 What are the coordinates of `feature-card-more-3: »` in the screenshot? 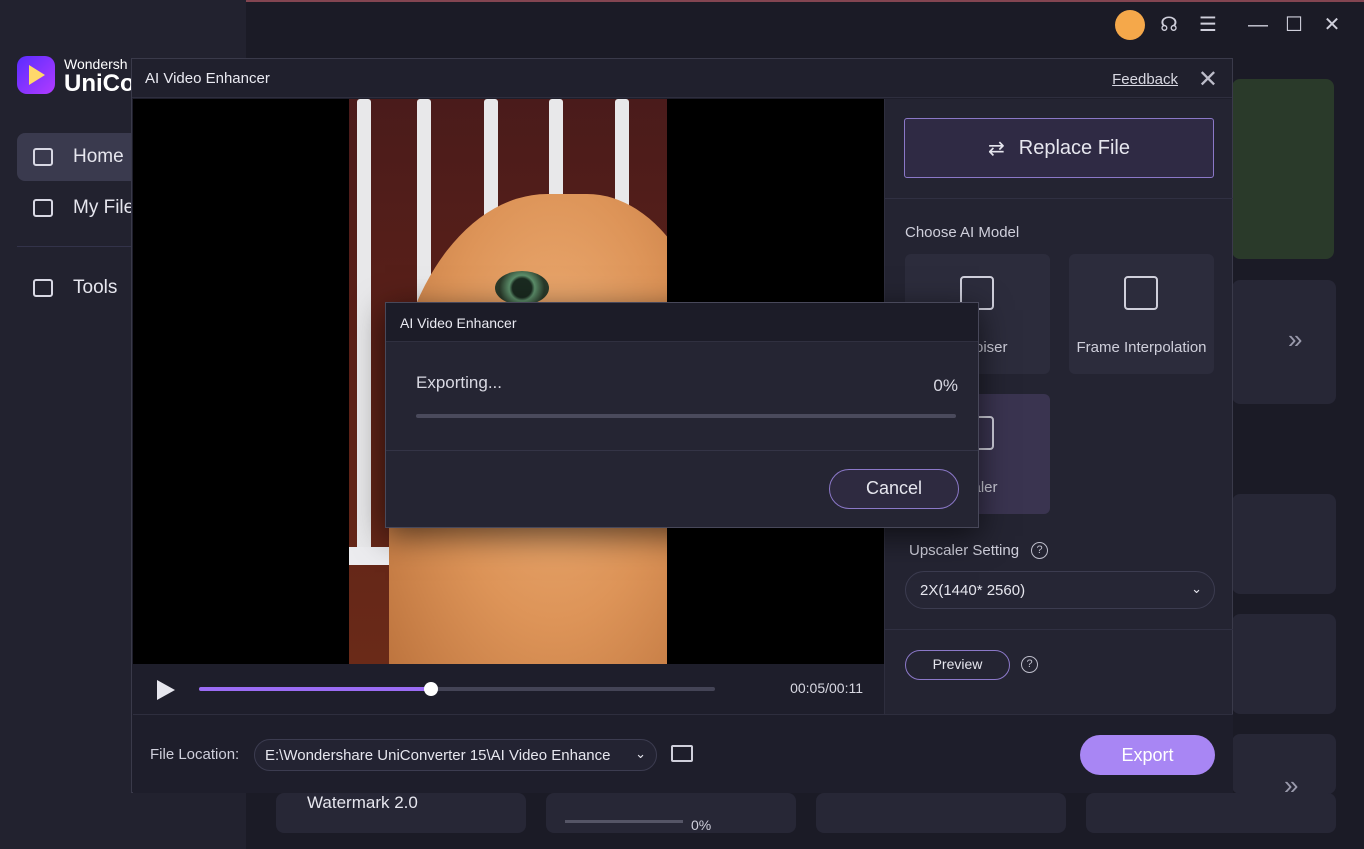 It's located at (1284, 767).